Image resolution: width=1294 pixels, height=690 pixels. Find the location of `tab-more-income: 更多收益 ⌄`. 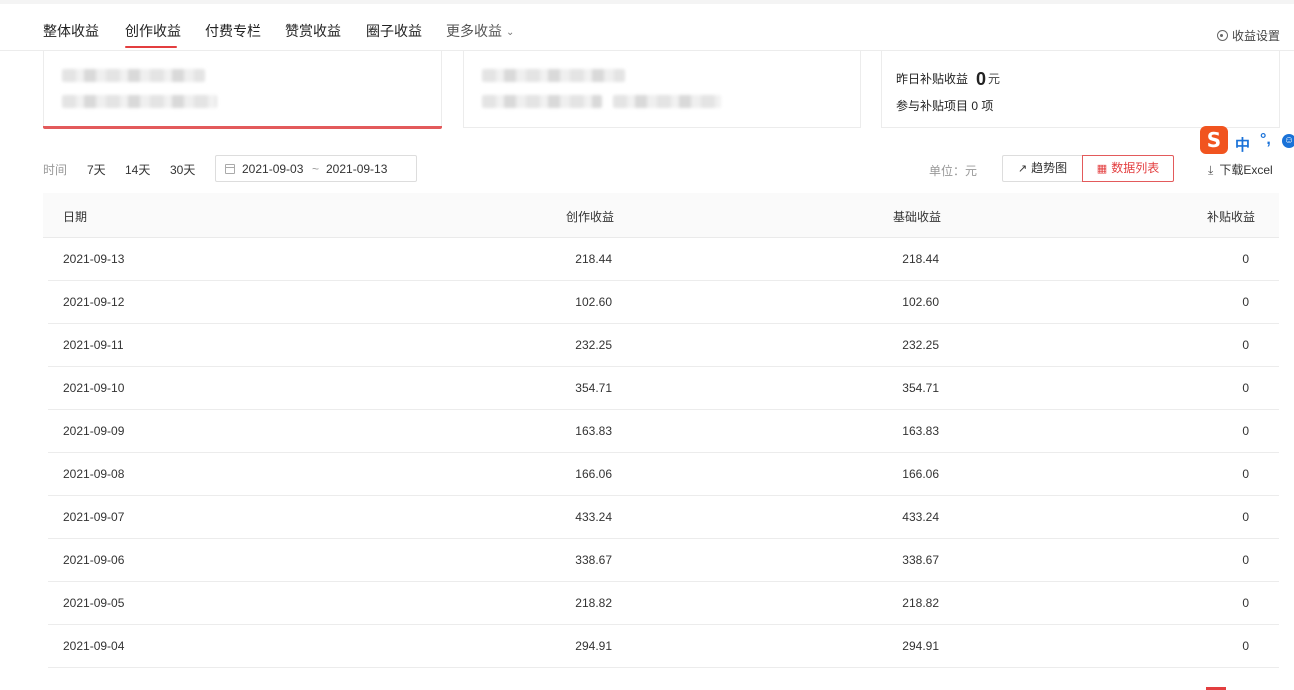

tab-more-income: 更多收益 ⌄ is located at coordinates (480, 31).